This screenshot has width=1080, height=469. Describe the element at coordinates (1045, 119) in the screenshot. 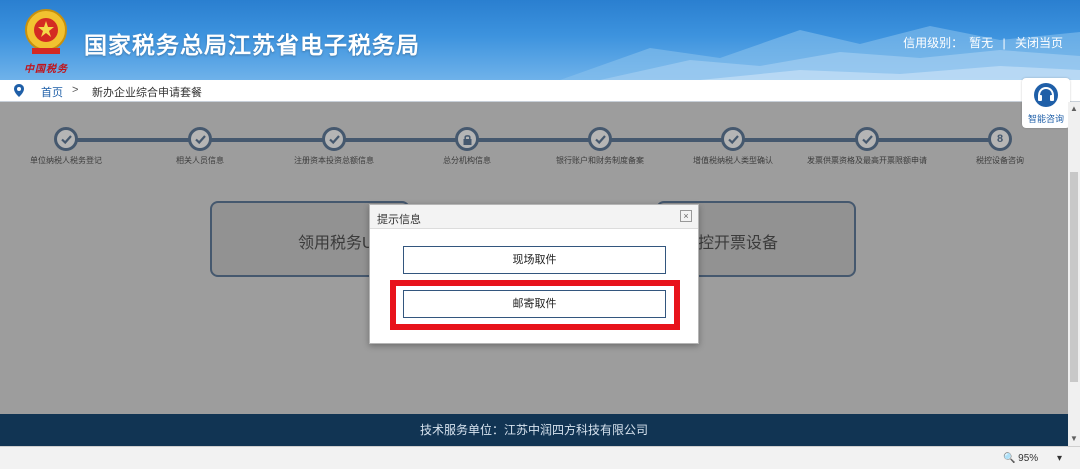

I see `smart-consult-label: 智能咨询` at that location.